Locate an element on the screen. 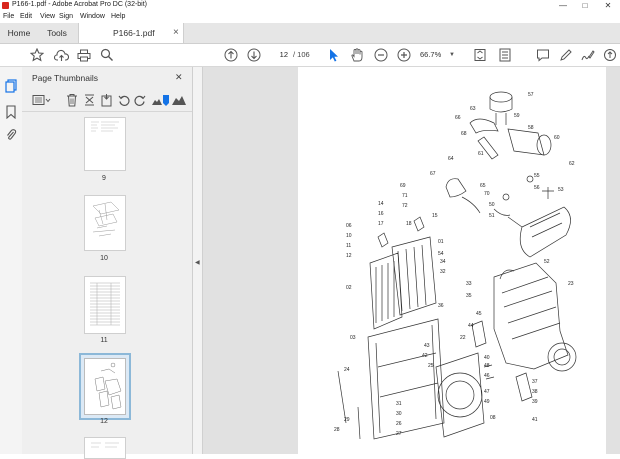 The width and height of the screenshot is (620, 459). comment-icon is located at coordinates (543, 55).